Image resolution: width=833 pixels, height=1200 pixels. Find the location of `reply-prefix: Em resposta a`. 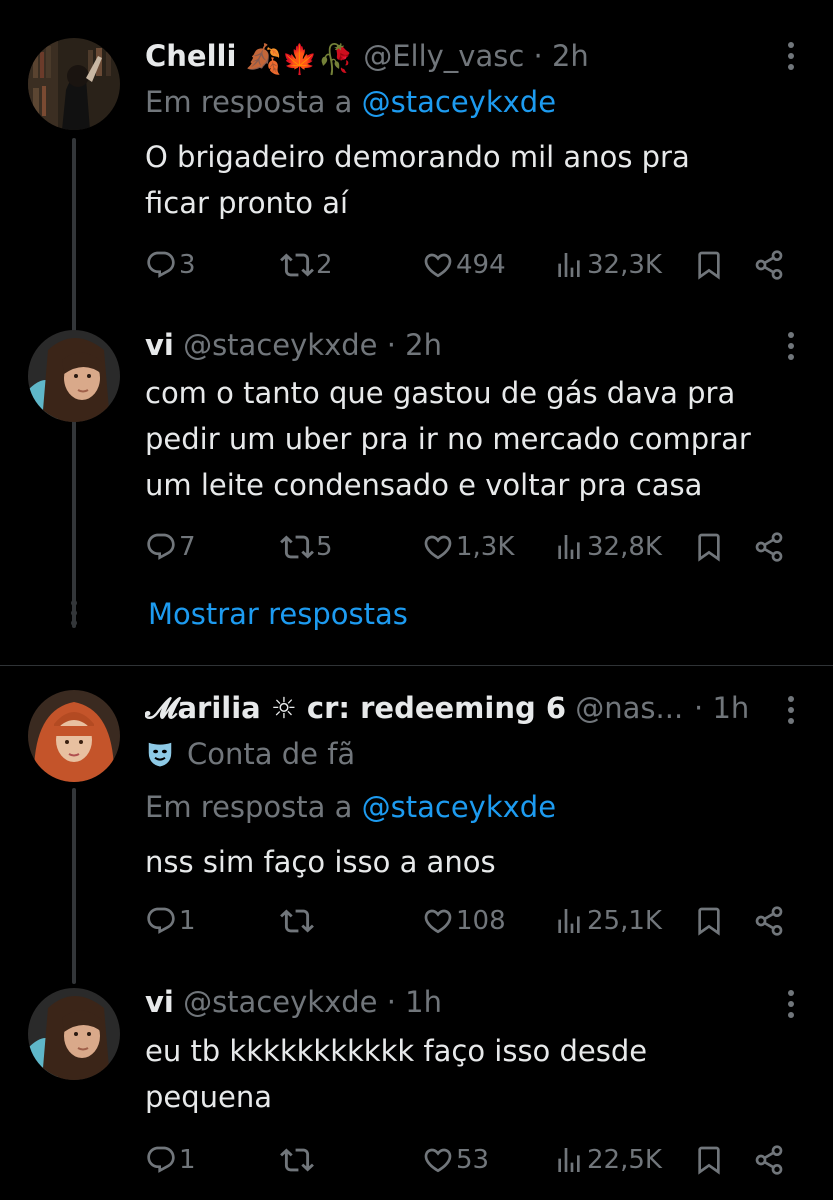

reply-prefix: Em resposta a is located at coordinates (249, 102).